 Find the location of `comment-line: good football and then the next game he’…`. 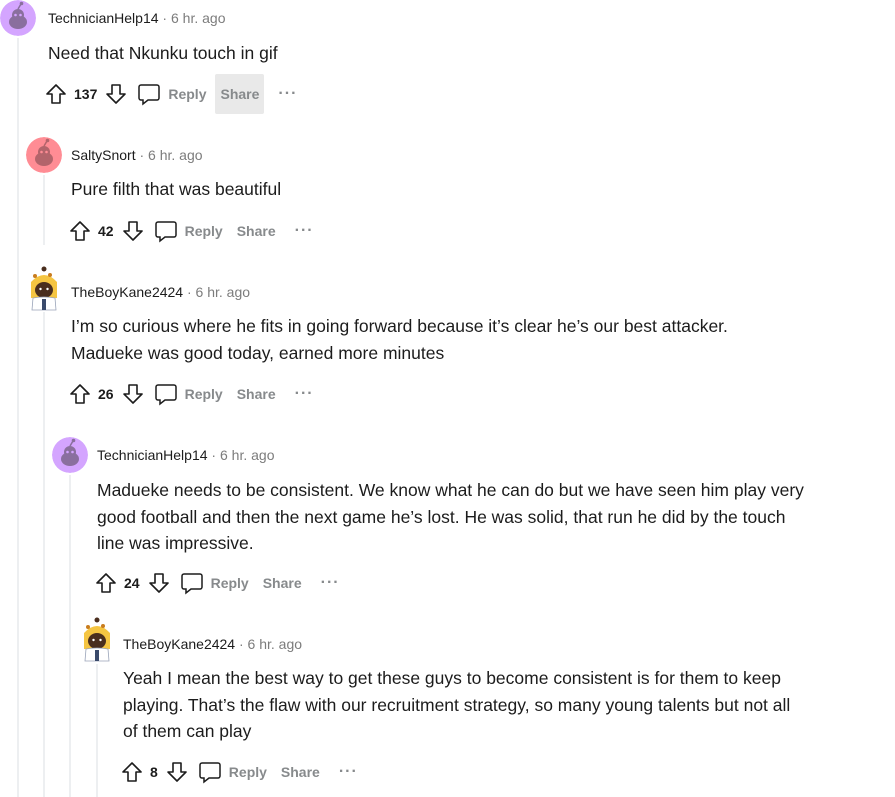

comment-line: good football and then the next game he’… is located at coordinates (441, 516).